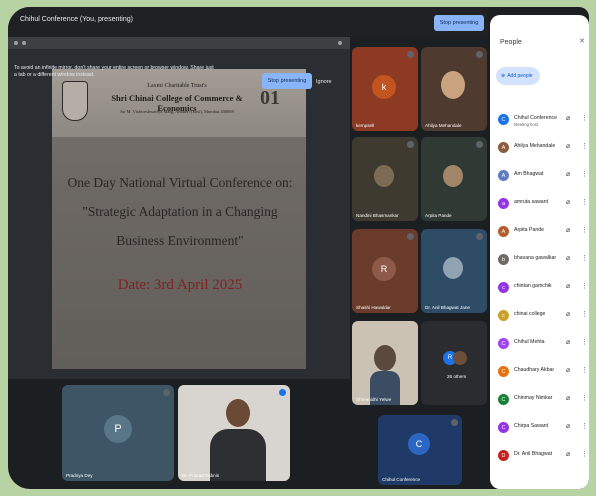  I want to click on participant-row: D Dr. Anil Bhagwat ⌀ ⋮, so click(543, 457).